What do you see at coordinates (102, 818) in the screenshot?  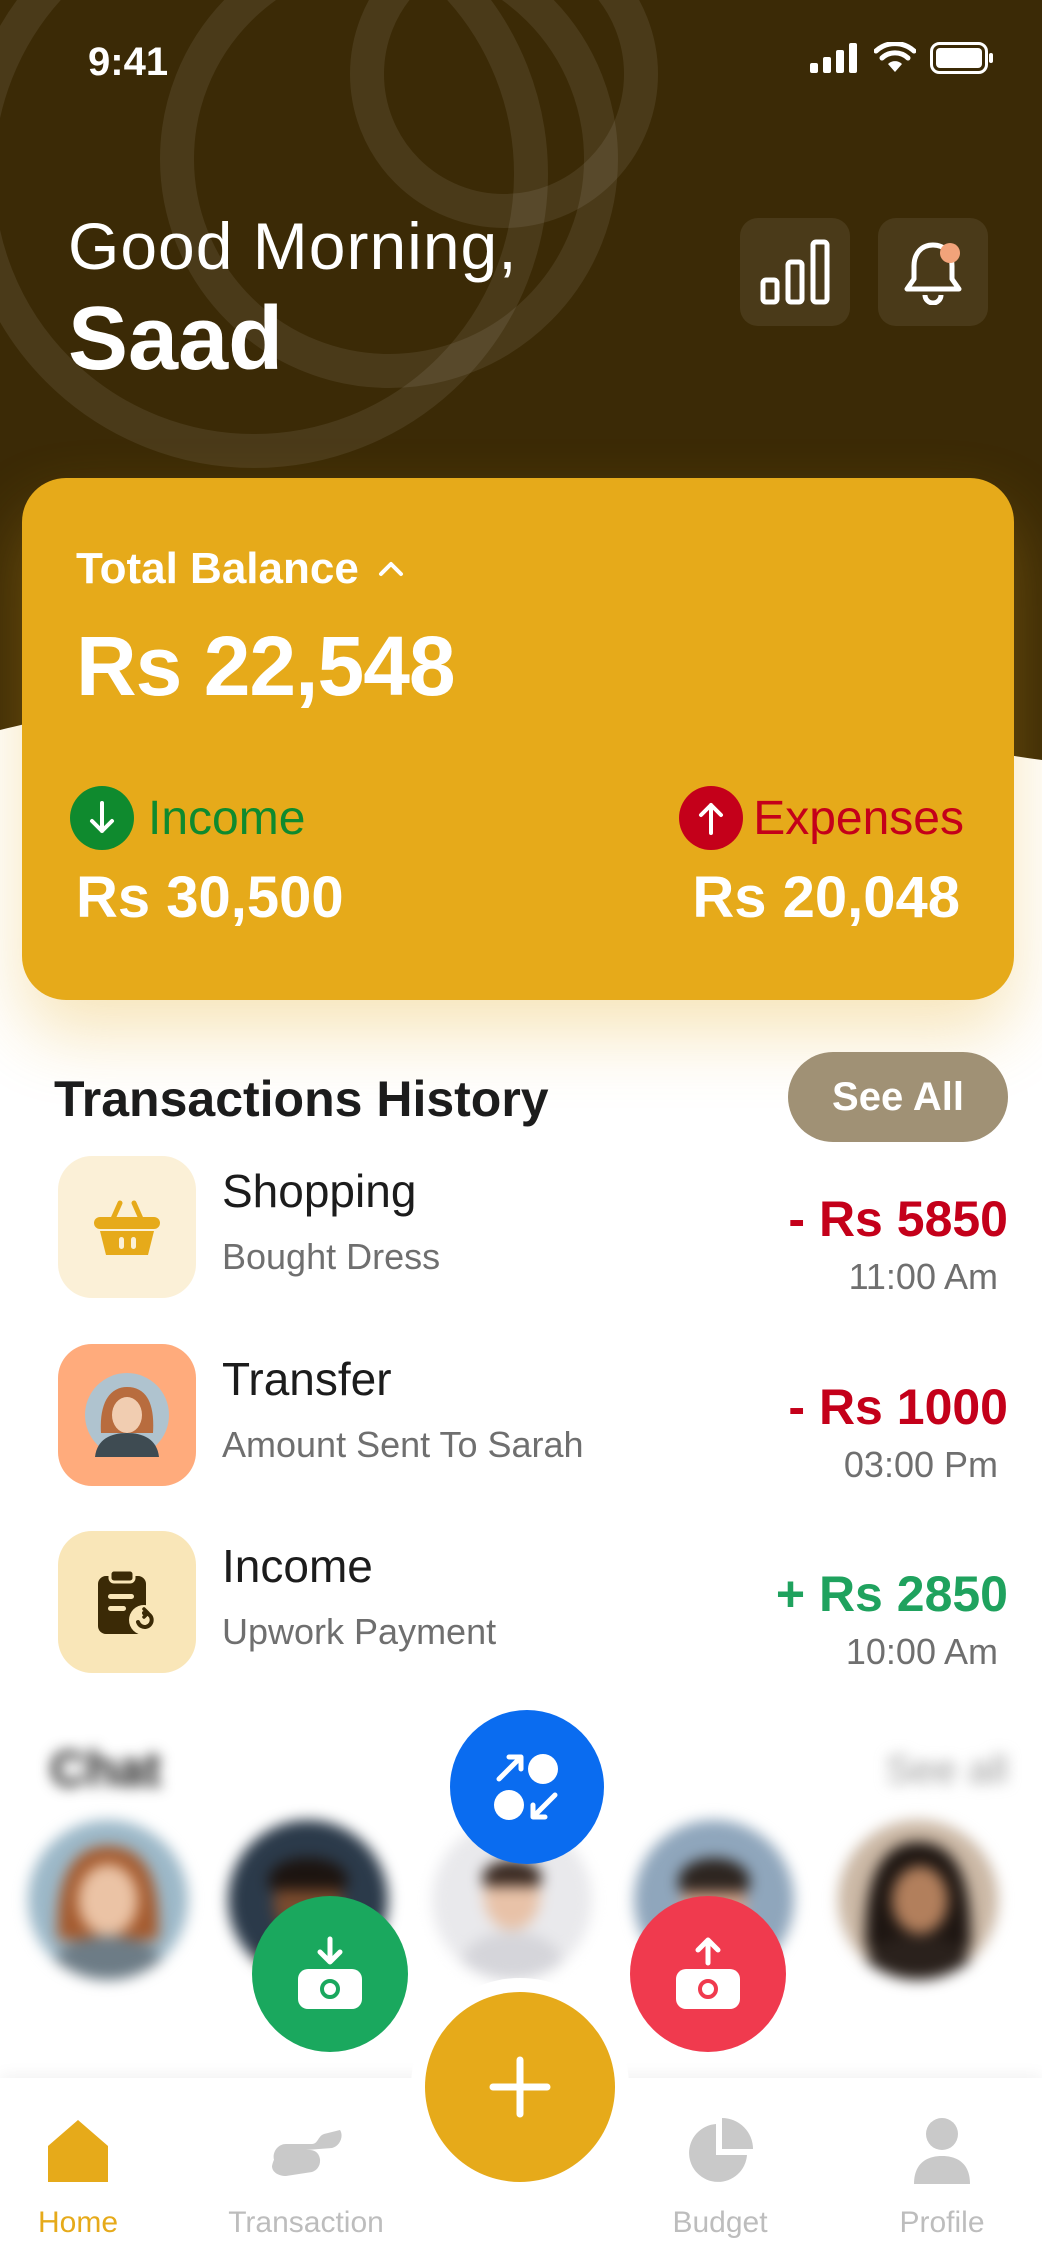 I see `arrow-down-icon` at bounding box center [102, 818].